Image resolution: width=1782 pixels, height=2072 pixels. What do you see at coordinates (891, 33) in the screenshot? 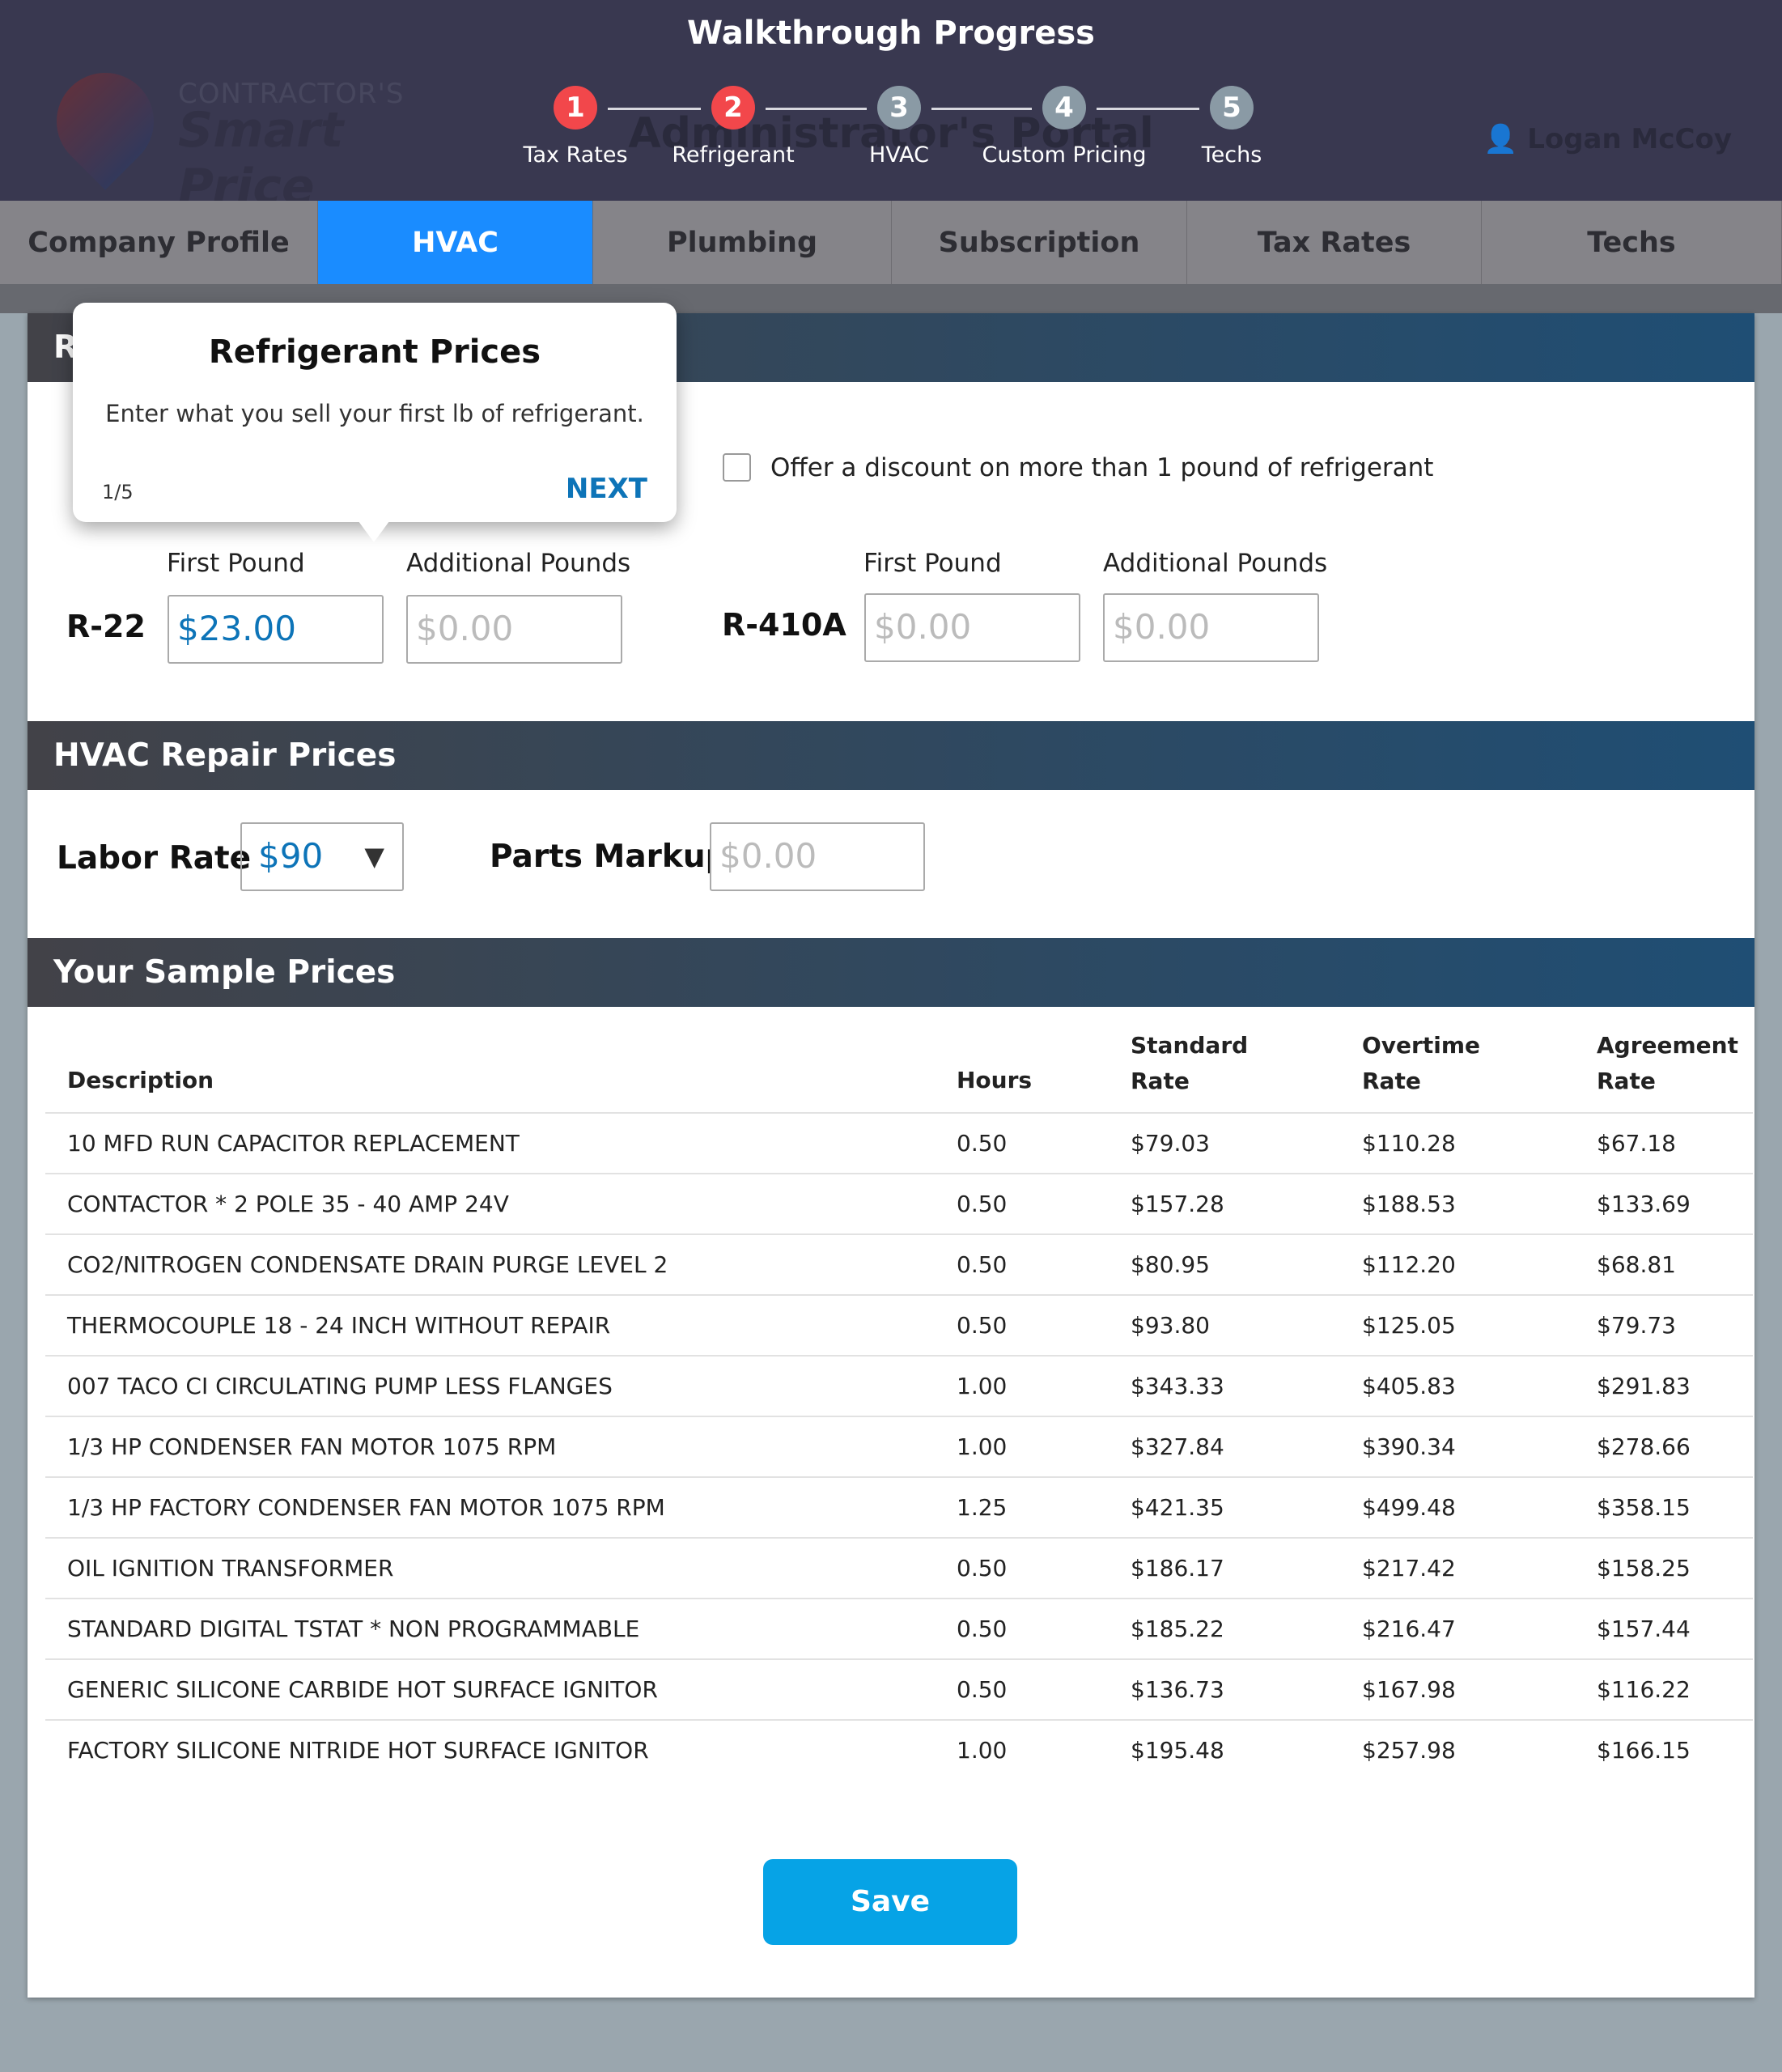
I see `walkthrough-title: Walkthrough Progress` at bounding box center [891, 33].